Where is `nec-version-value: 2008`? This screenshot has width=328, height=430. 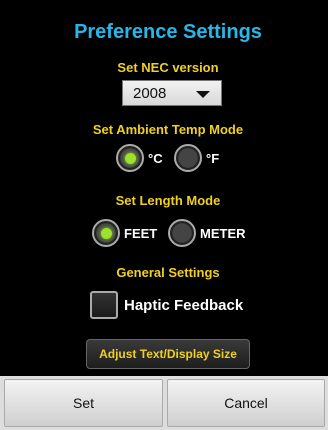 nec-version-value: 2008 is located at coordinates (150, 93).